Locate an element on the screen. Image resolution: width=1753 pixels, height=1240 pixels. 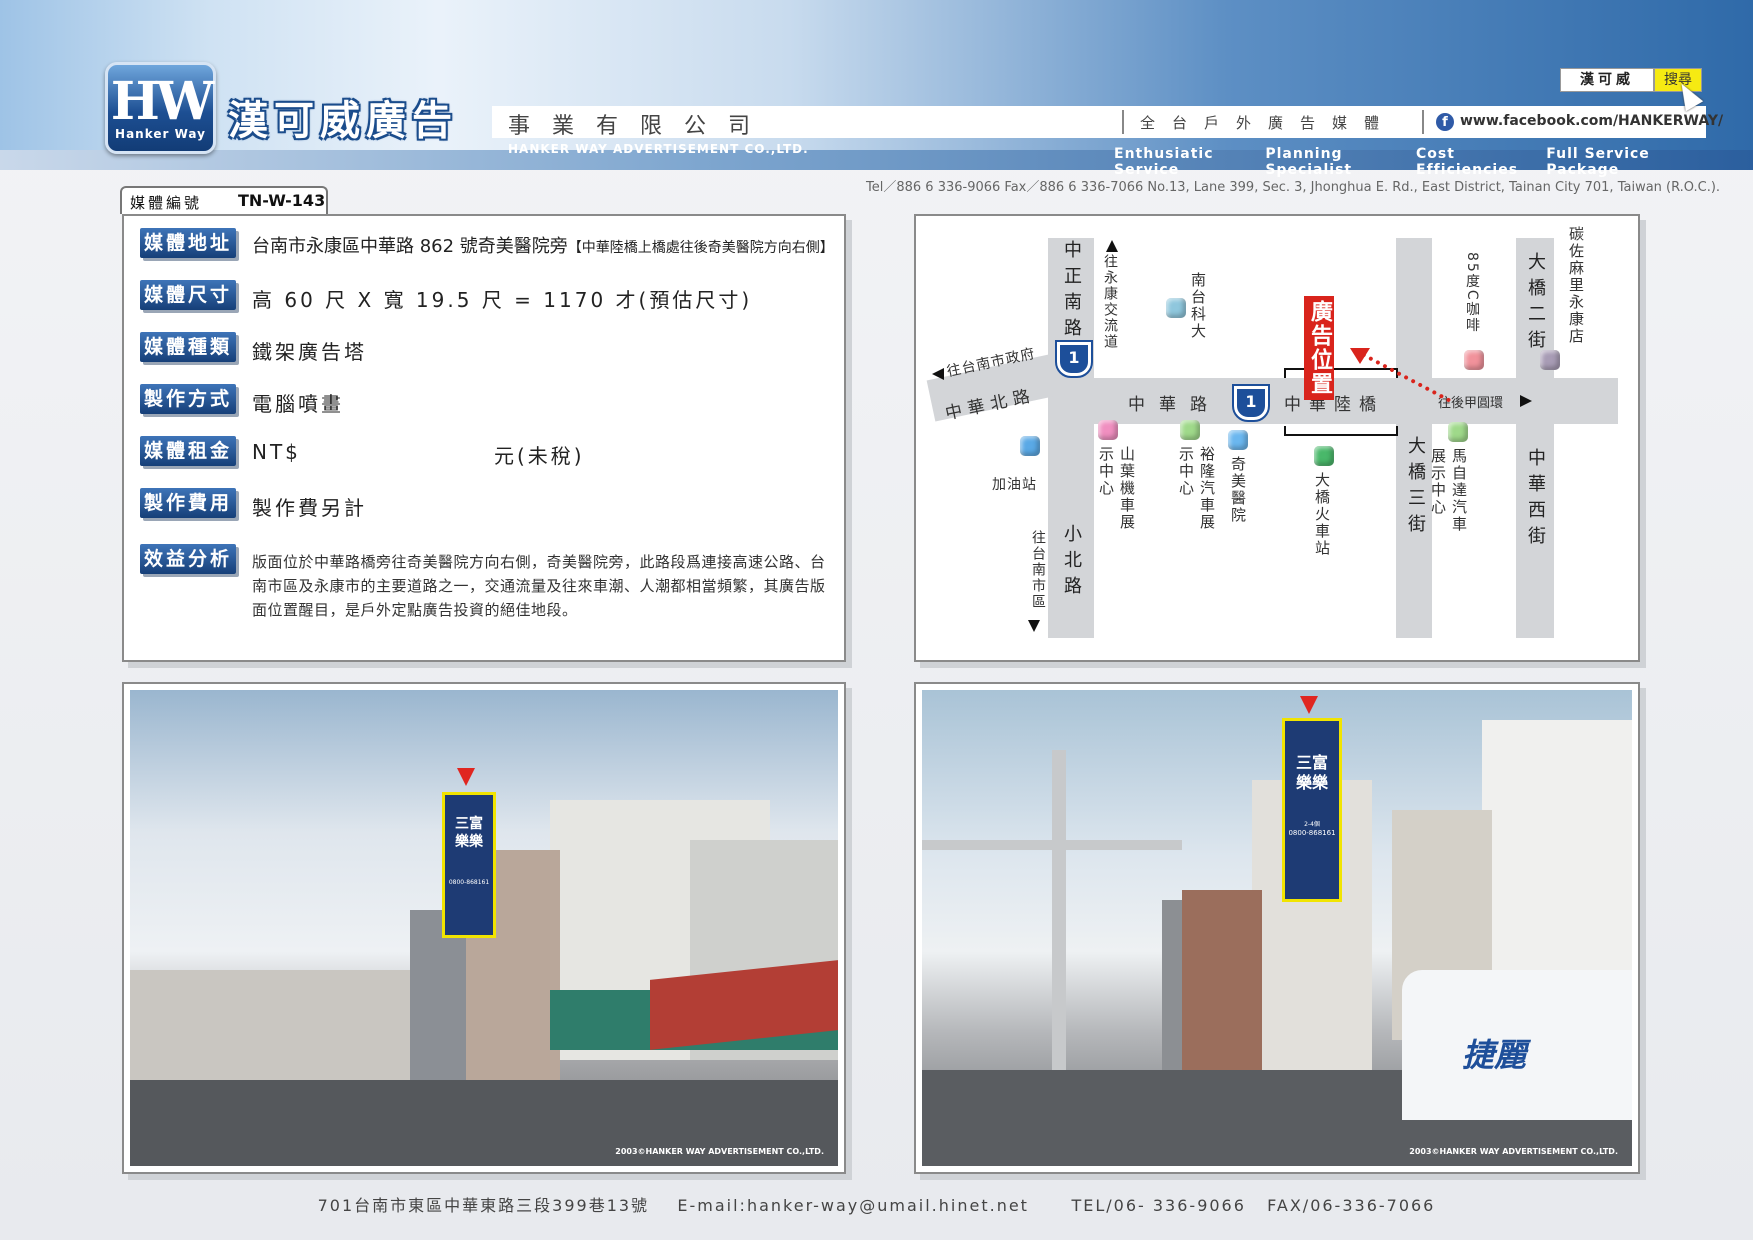
landmark-store: 碳佐麻里永康店 is located at coordinates (1576, 285).